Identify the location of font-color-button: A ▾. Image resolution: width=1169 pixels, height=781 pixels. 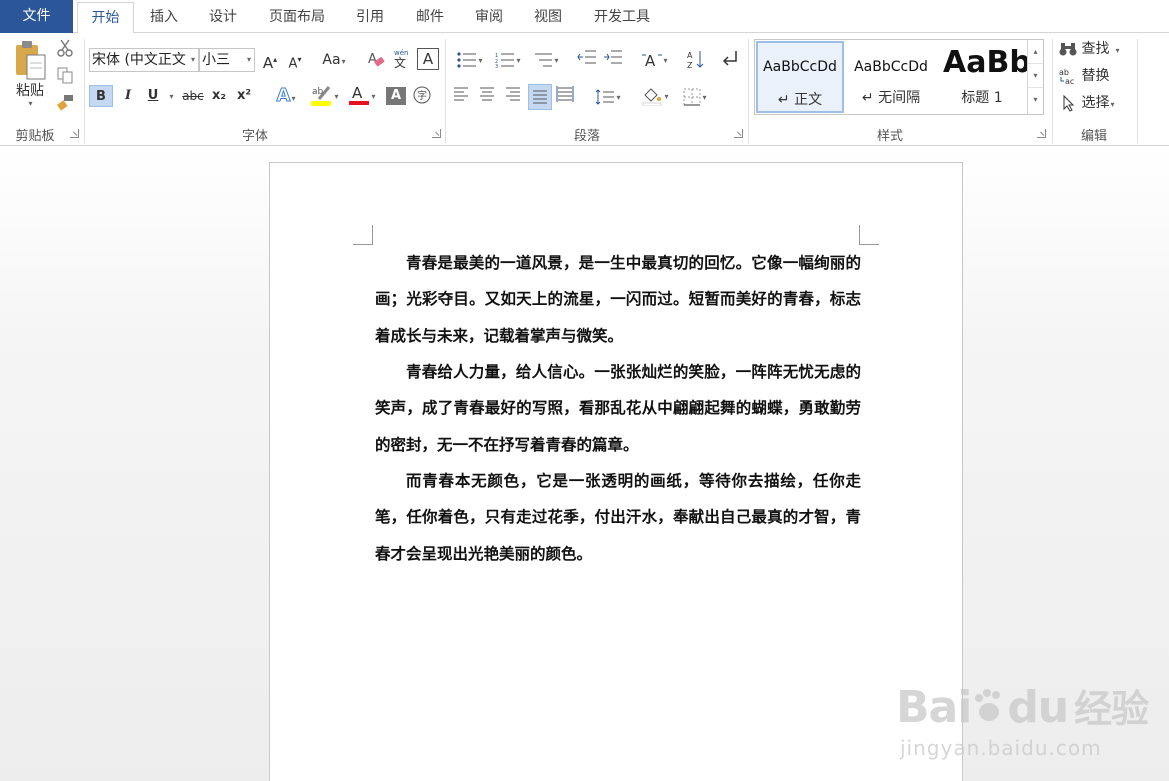
(362, 96).